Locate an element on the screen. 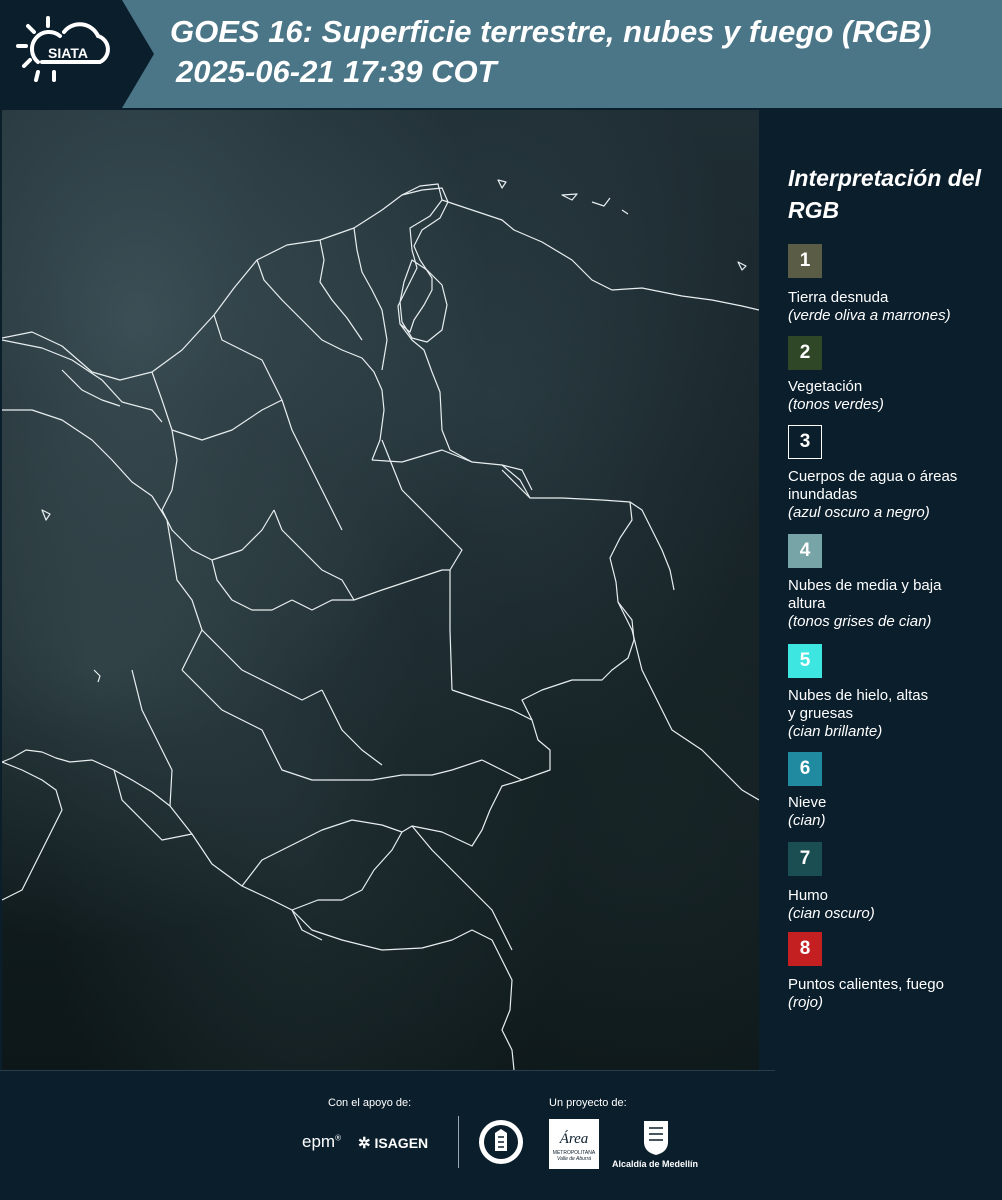  footer-separator is located at coordinates (458, 1142).